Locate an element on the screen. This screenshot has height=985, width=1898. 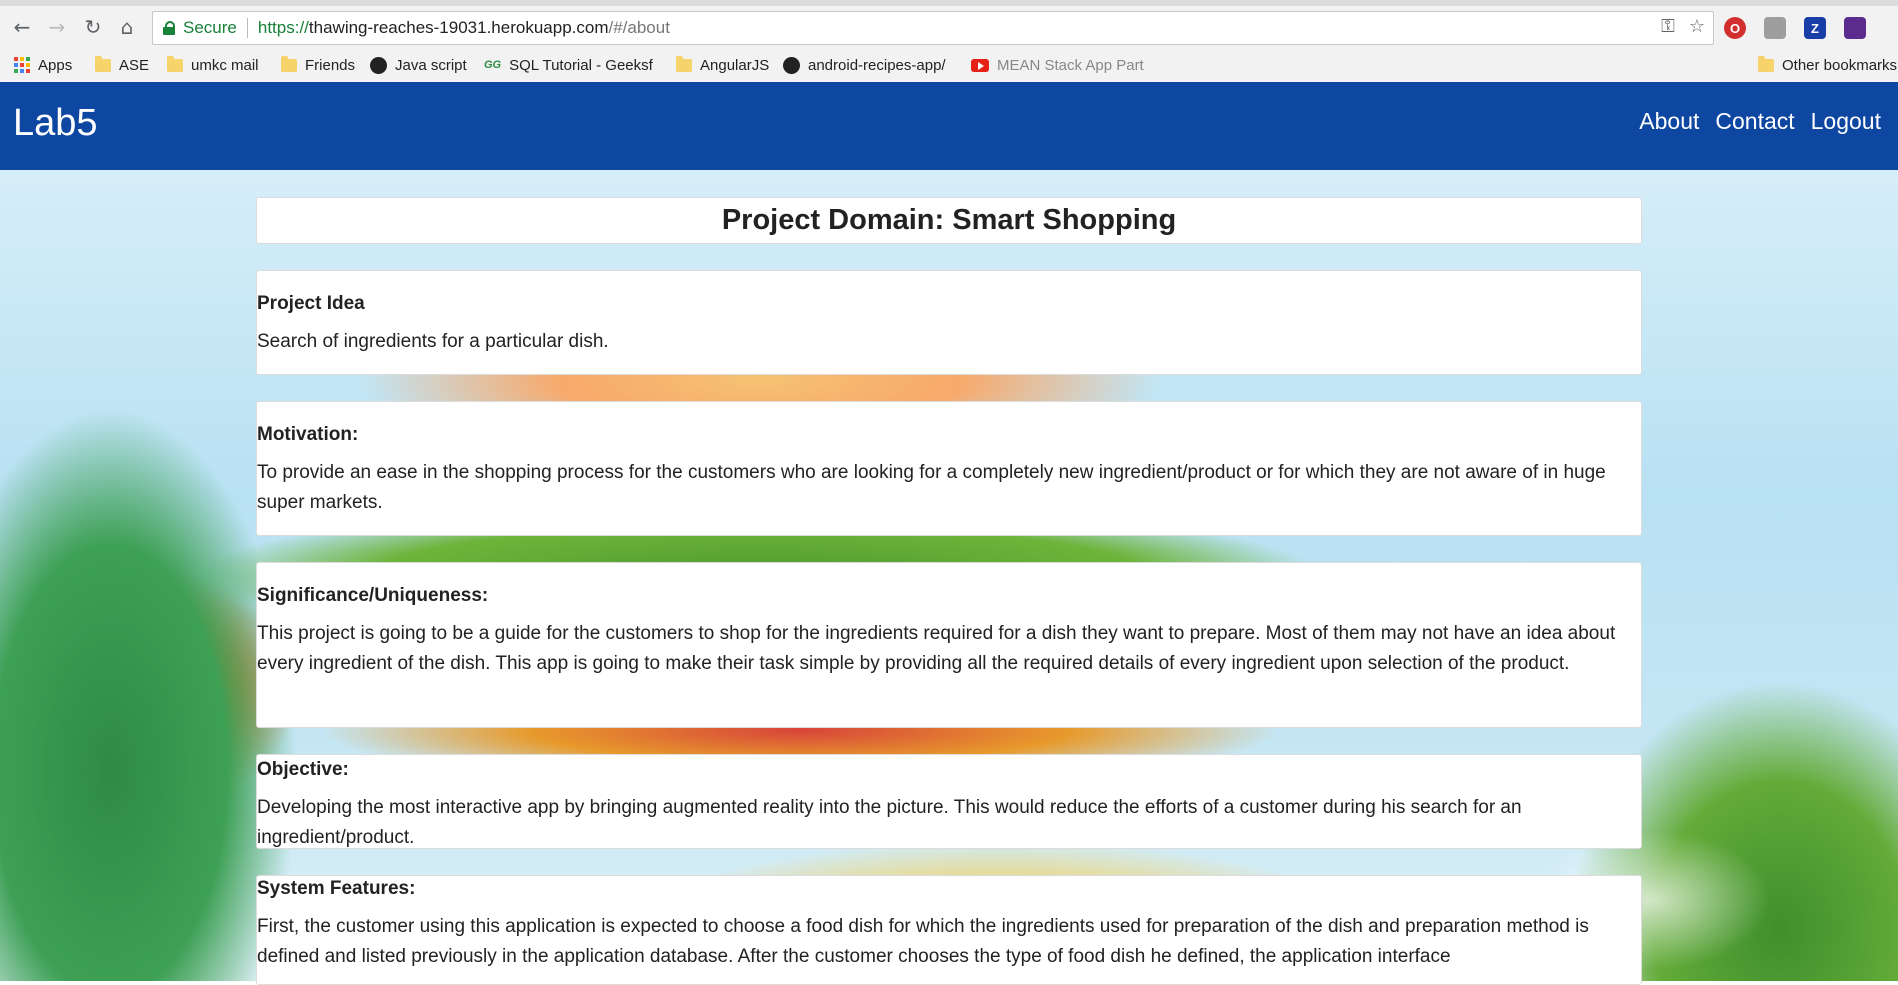
nav-link-logout: Logout is located at coordinates (1846, 121).